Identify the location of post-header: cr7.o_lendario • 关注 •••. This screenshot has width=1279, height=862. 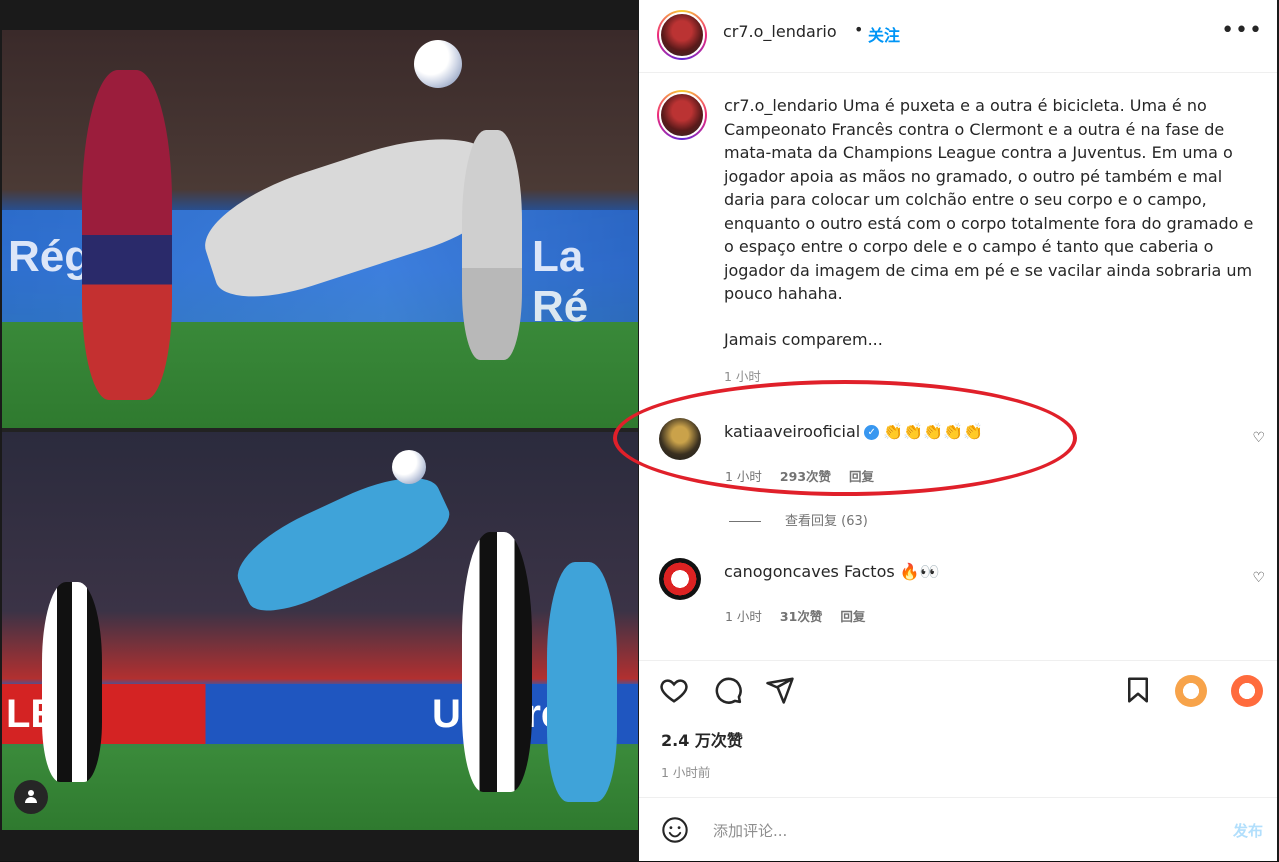
(958, 36).